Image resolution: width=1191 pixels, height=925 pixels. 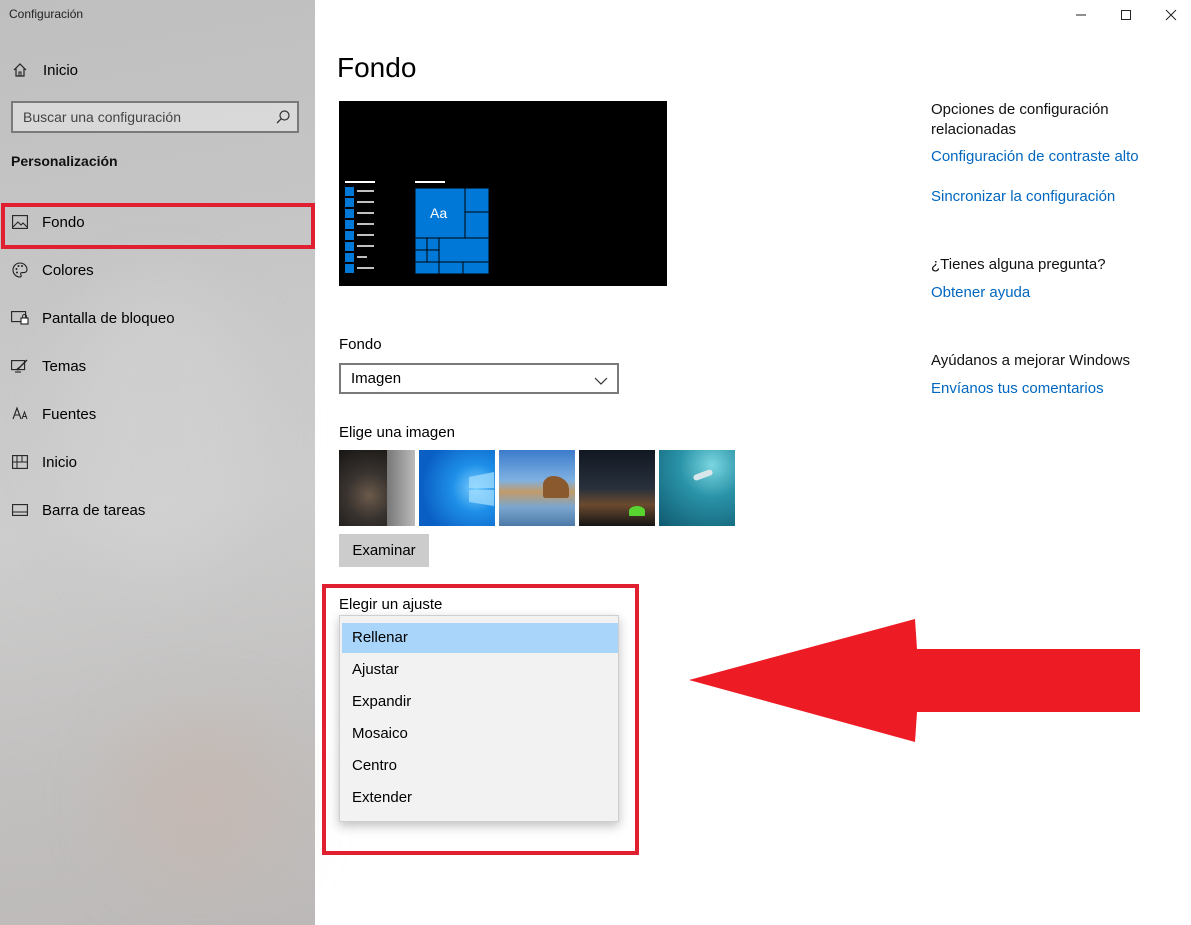 What do you see at coordinates (480, 766) in the screenshot?
I see `fit-option-centro: Centro` at bounding box center [480, 766].